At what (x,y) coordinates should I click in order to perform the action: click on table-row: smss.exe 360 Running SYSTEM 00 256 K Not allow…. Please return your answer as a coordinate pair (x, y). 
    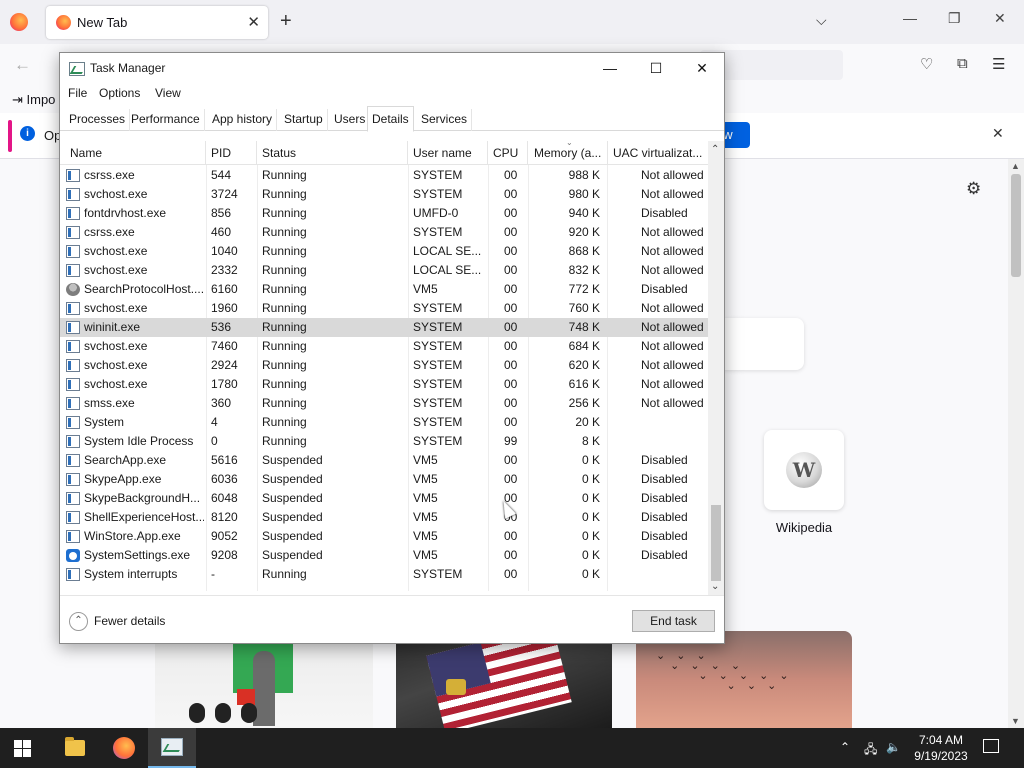
    Looking at the image, I should click on (384, 403).